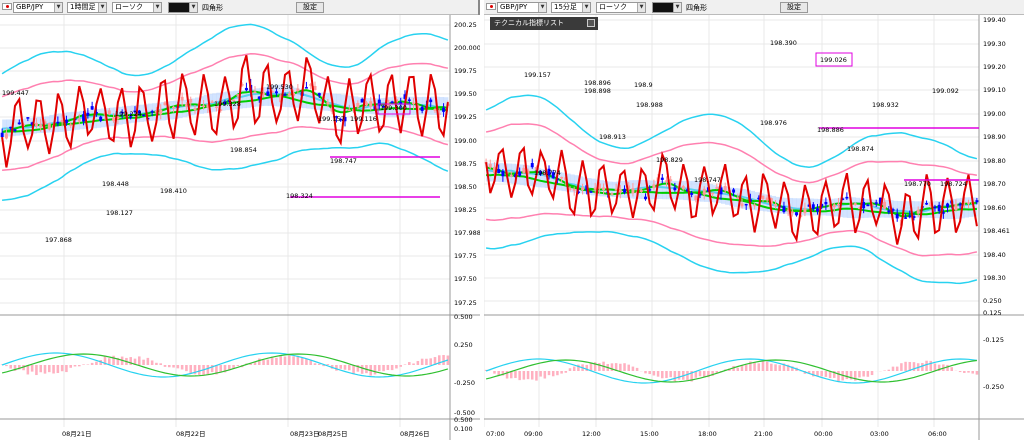 This screenshot has height=440, width=1024. What do you see at coordinates (591, 23) in the screenshot?
I see `popup-toggle-icon` at bounding box center [591, 23].